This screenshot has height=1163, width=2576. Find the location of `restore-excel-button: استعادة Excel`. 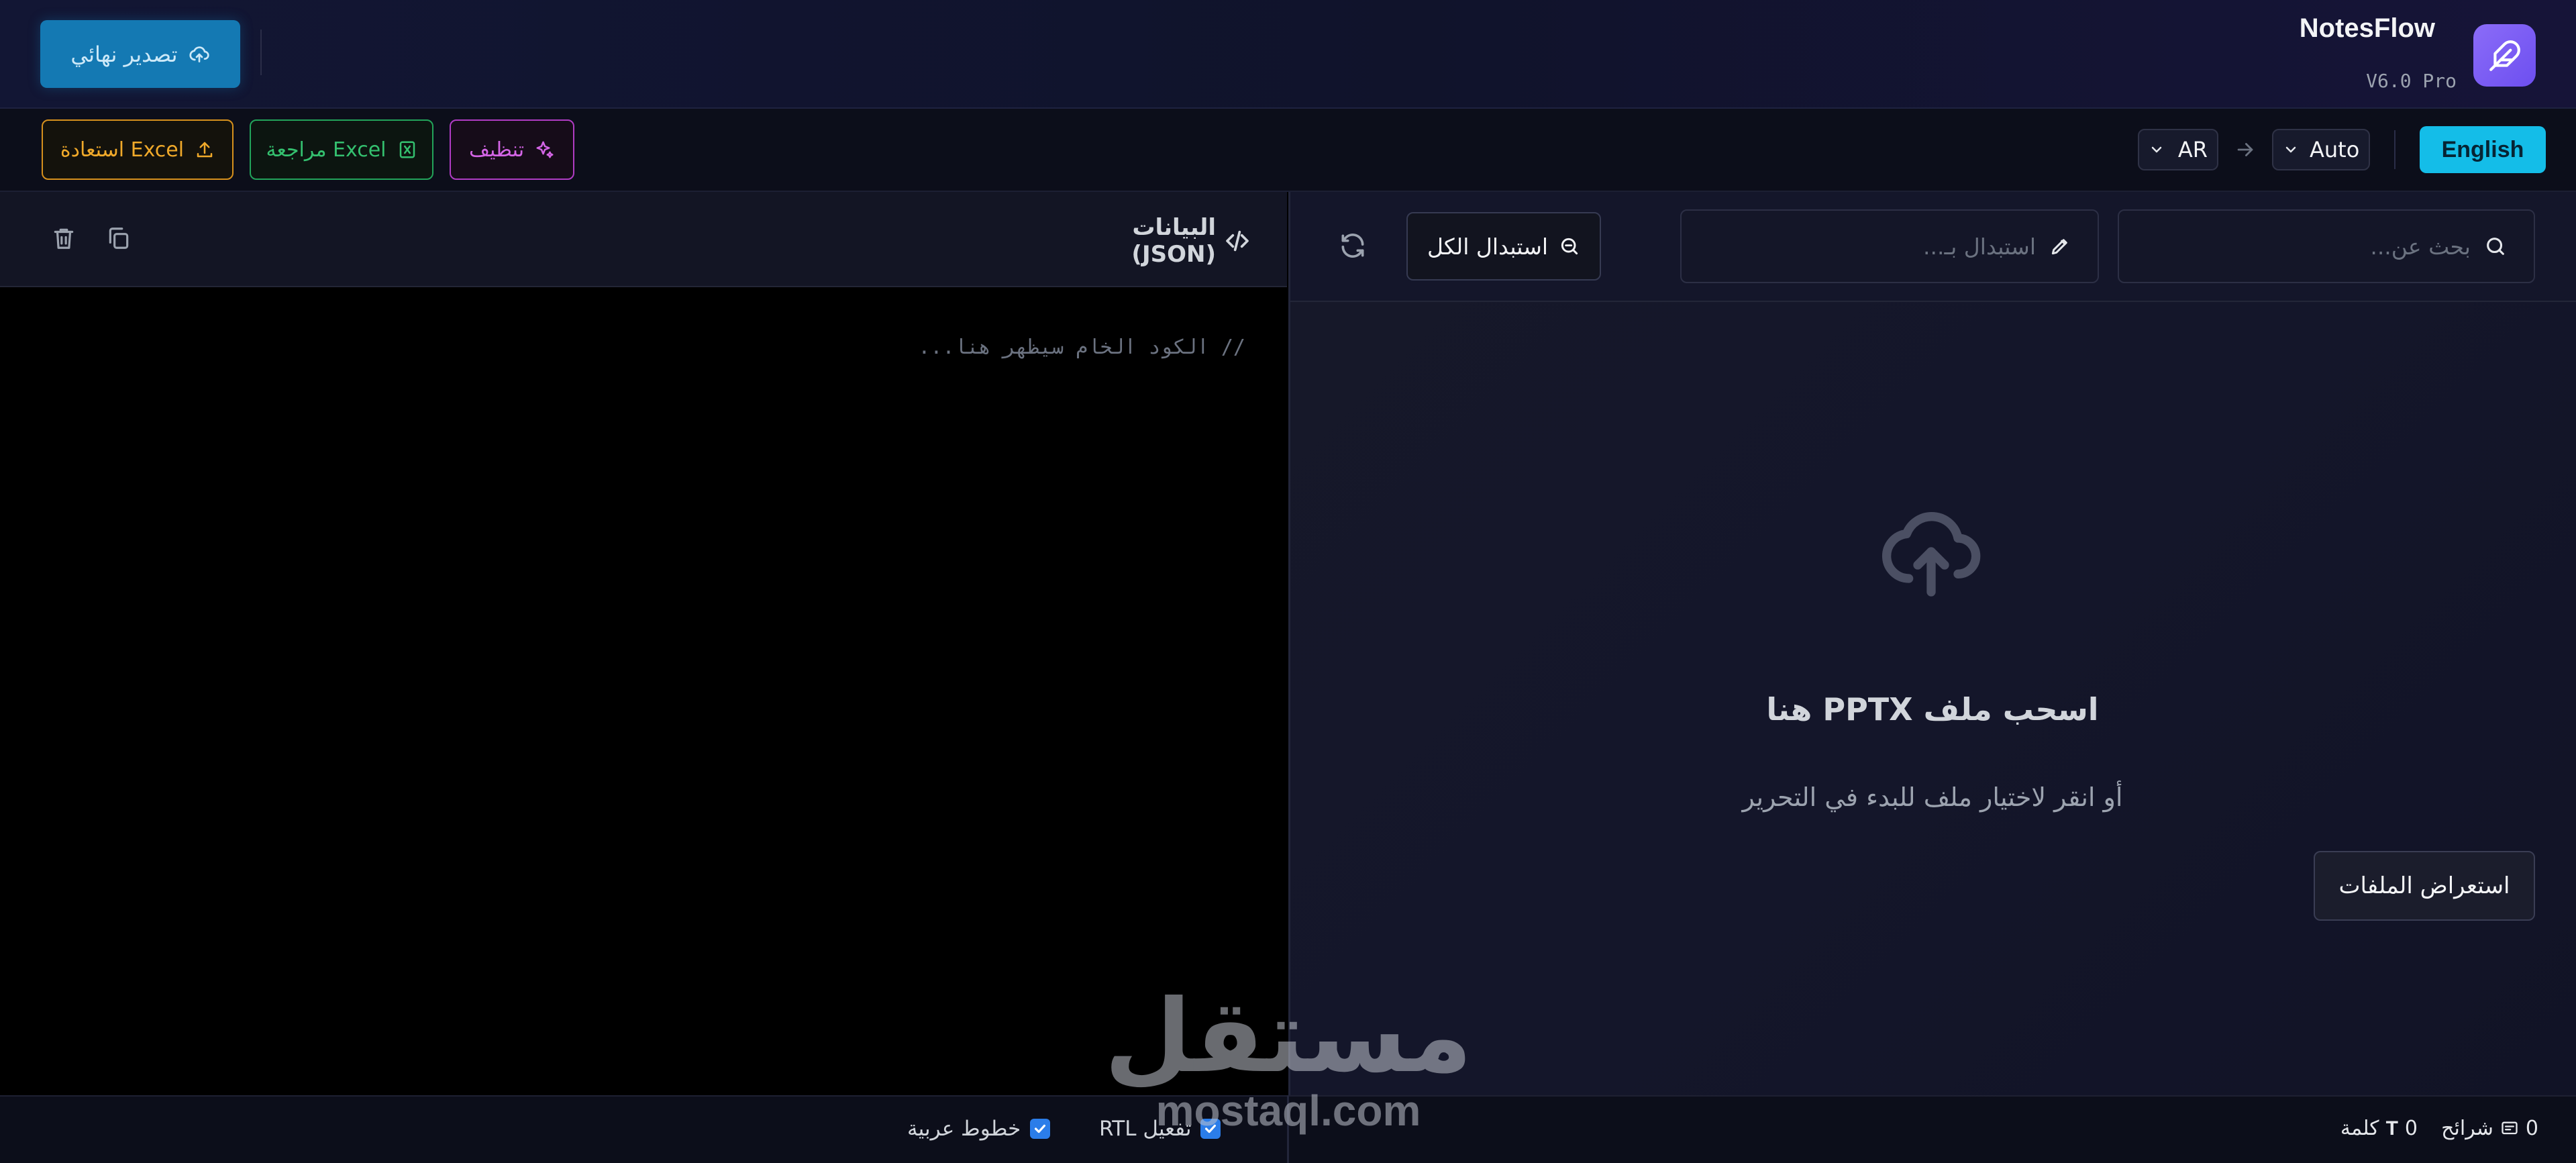

restore-excel-button: استعادة Excel is located at coordinates (138, 149).